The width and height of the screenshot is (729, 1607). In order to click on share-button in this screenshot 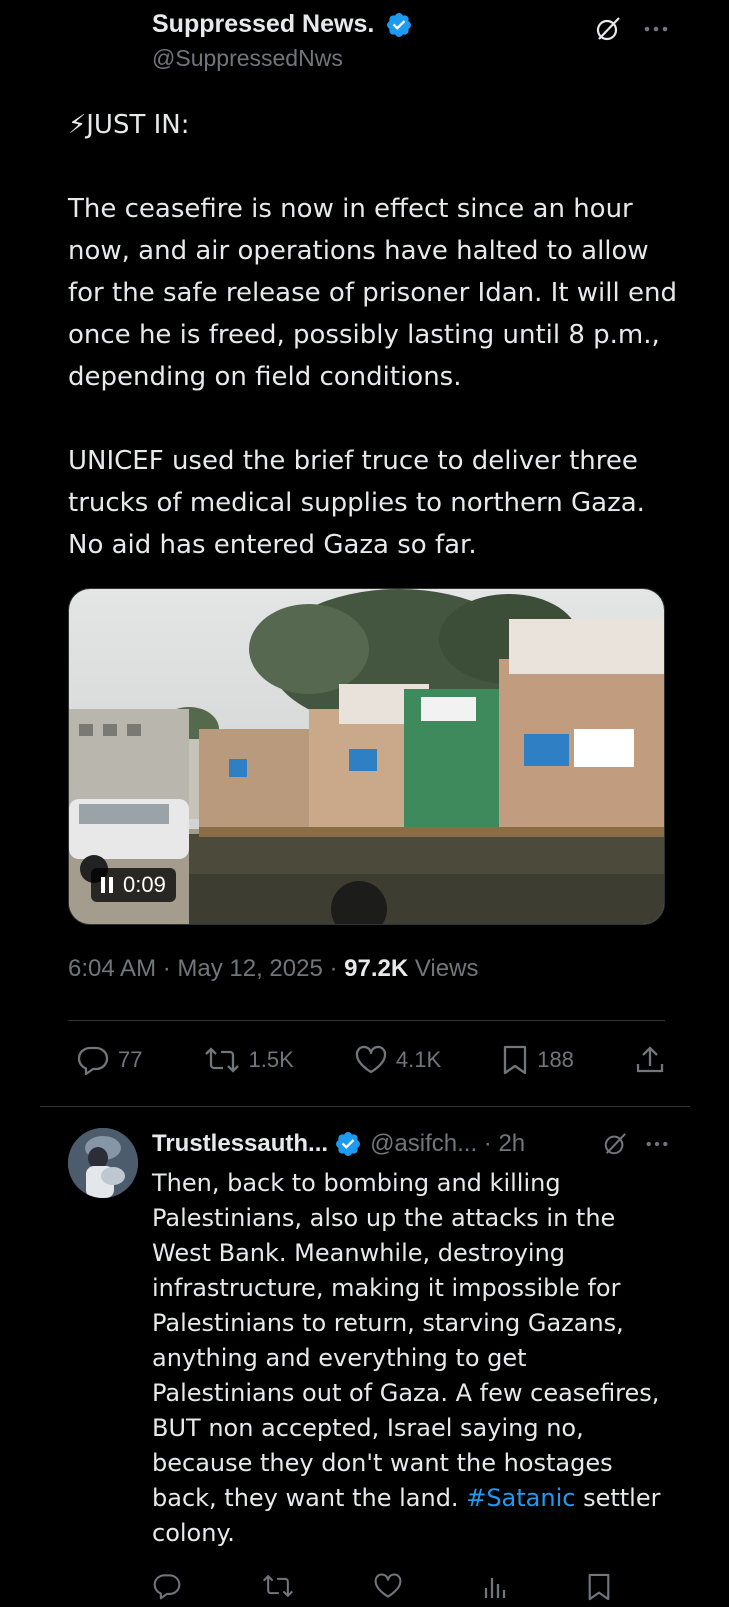, I will do `click(650, 1060)`.